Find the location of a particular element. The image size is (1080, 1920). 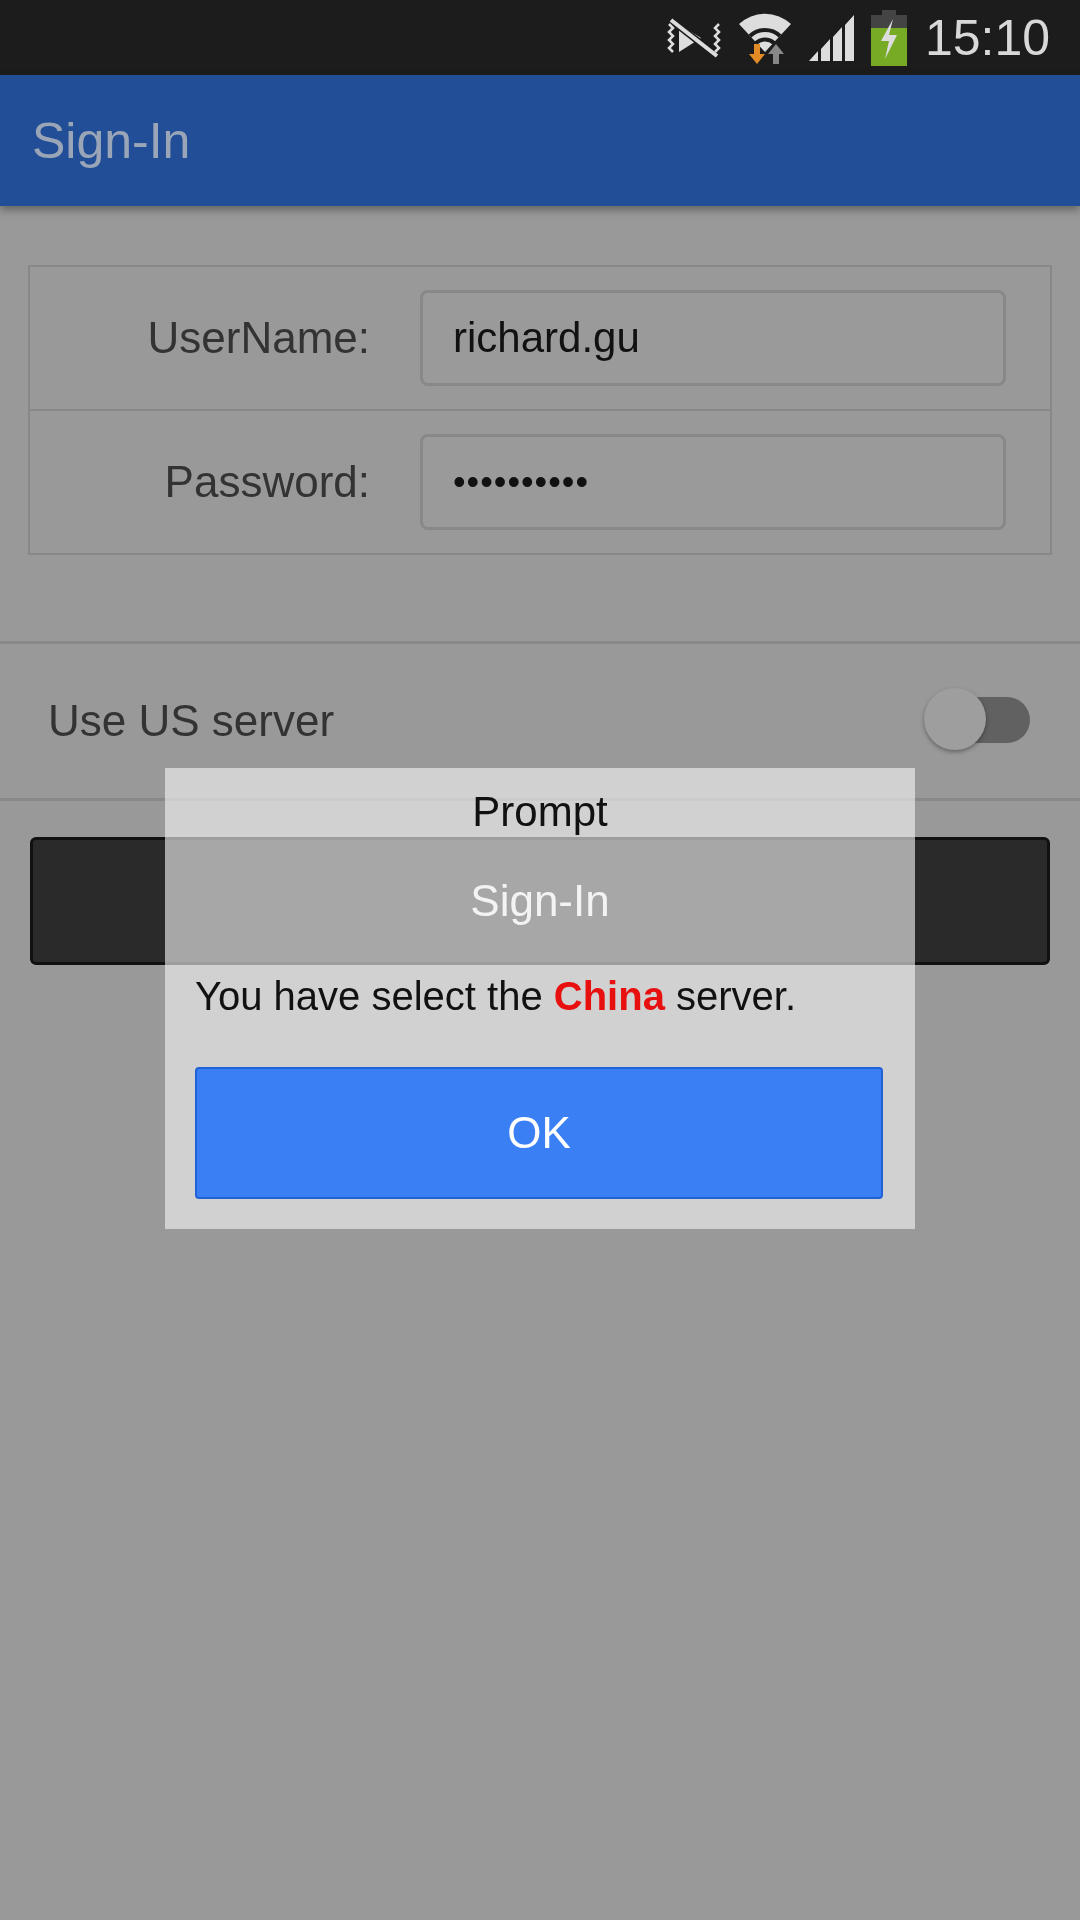

ok-button: OK is located at coordinates (539, 1133).